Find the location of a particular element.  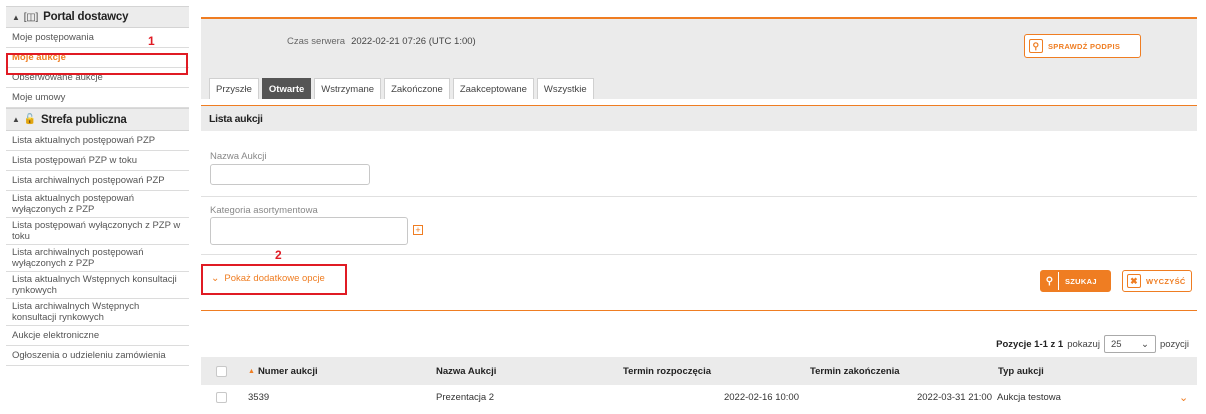

select-all-checkbox is located at coordinates (221, 371).